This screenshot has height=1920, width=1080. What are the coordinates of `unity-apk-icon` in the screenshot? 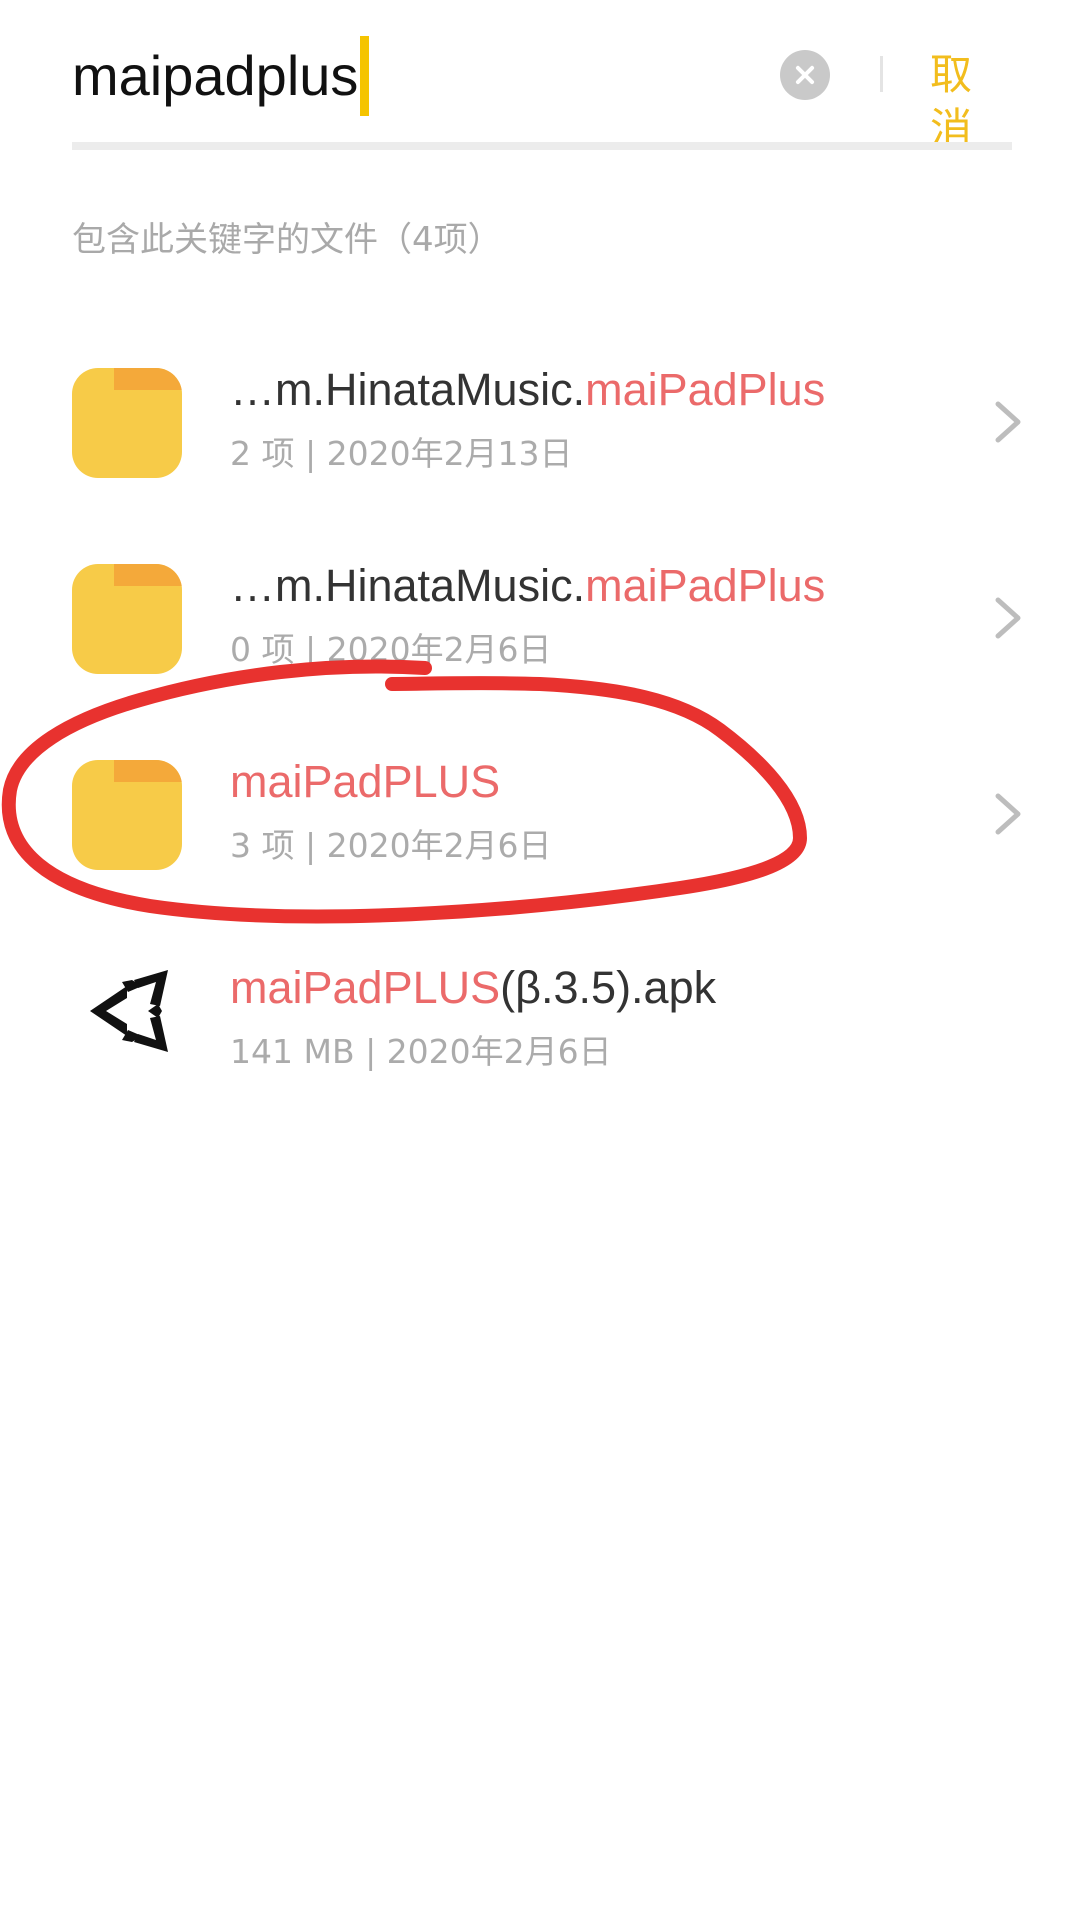 It's located at (129, 1011).